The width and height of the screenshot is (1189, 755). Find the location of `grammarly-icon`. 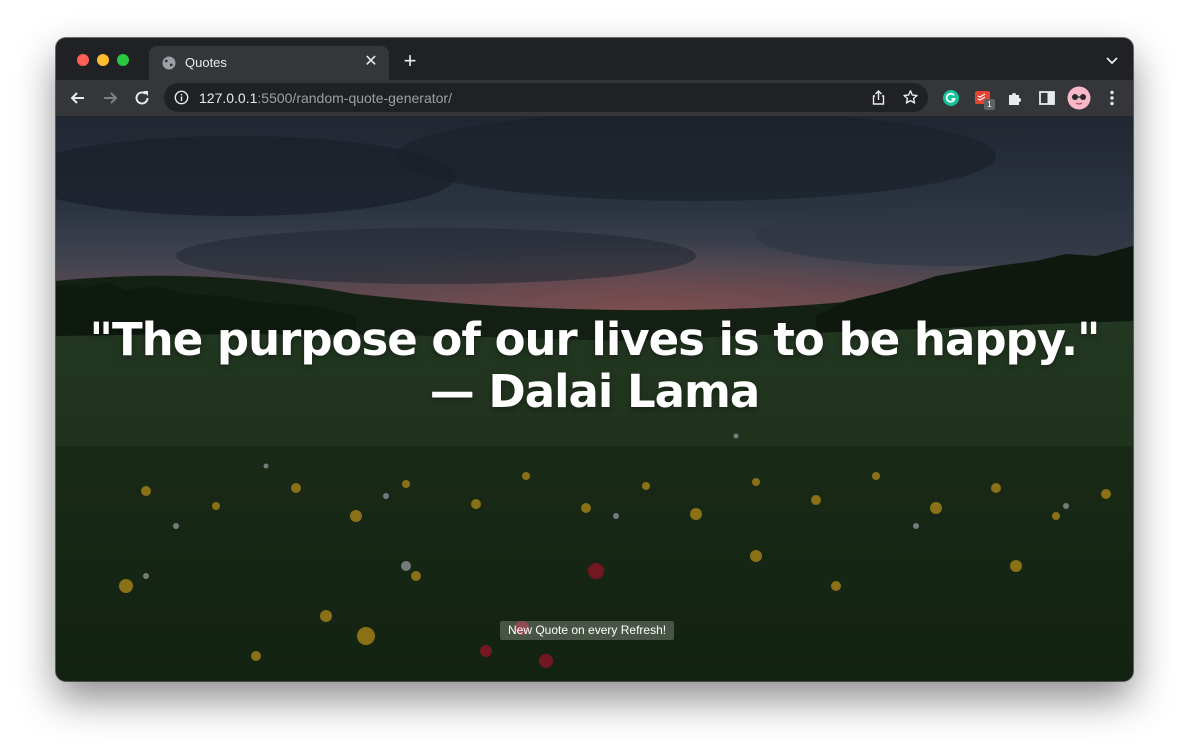

grammarly-icon is located at coordinates (951, 98).